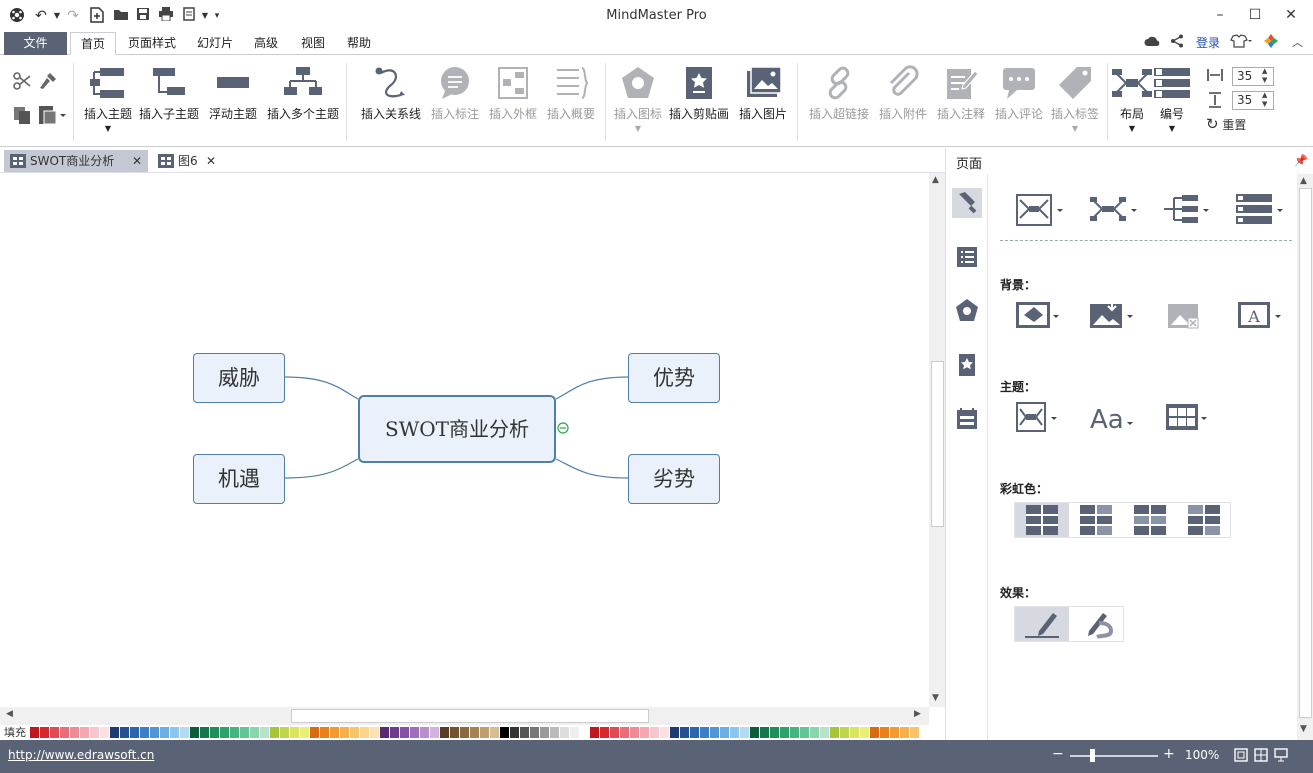  What do you see at coordinates (143, 16) in the screenshot?
I see `save-icon` at bounding box center [143, 16].